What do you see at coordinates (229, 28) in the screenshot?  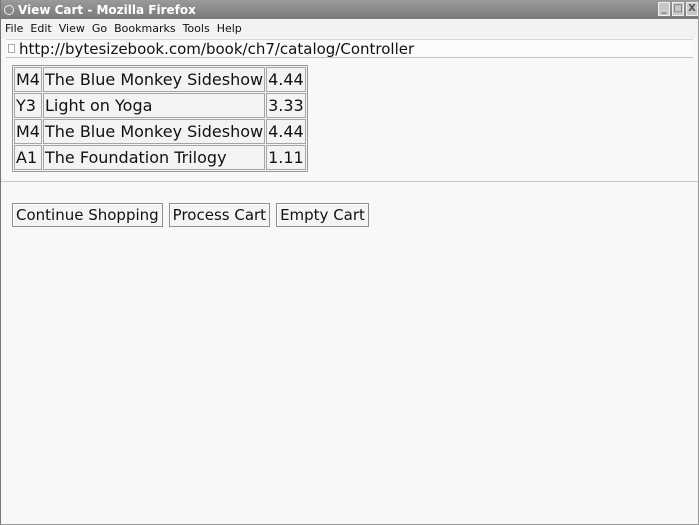 I see `menu-help: Help` at bounding box center [229, 28].